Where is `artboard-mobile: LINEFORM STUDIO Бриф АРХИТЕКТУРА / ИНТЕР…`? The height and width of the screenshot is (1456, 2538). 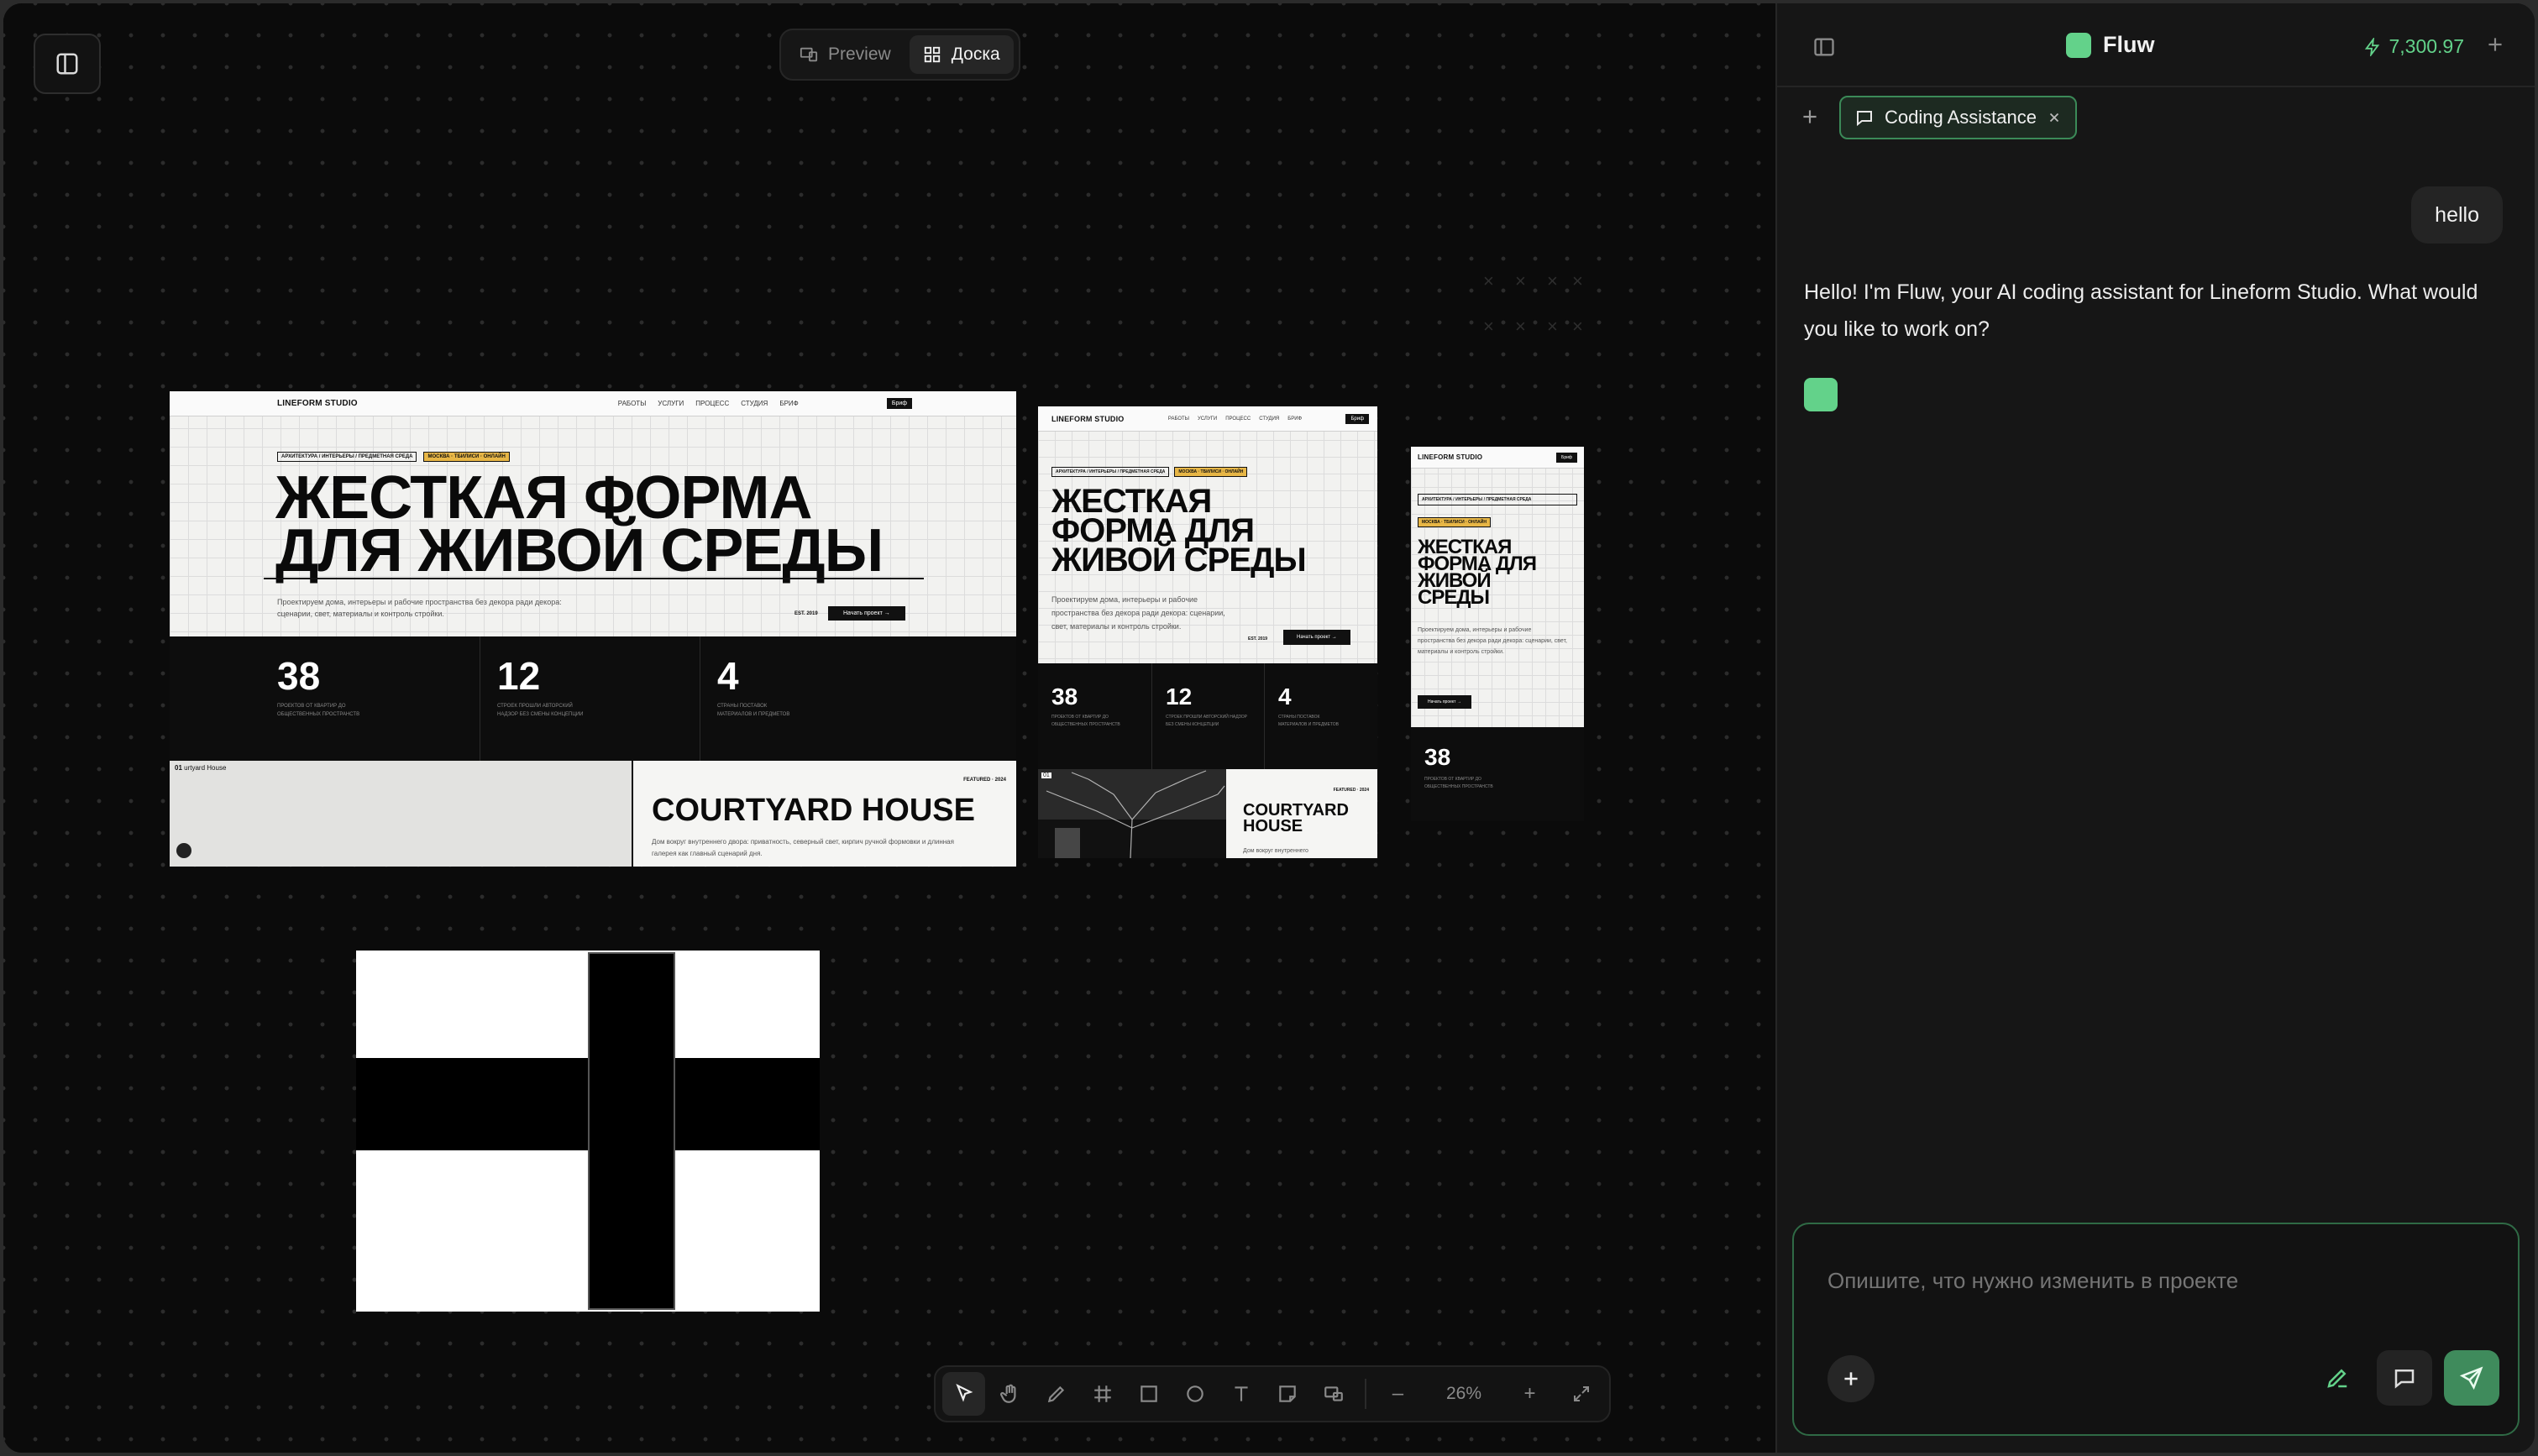 artboard-mobile: LINEFORM STUDIO Бриф АРХИТЕКТУРА / ИНТЕР… is located at coordinates (1497, 587).